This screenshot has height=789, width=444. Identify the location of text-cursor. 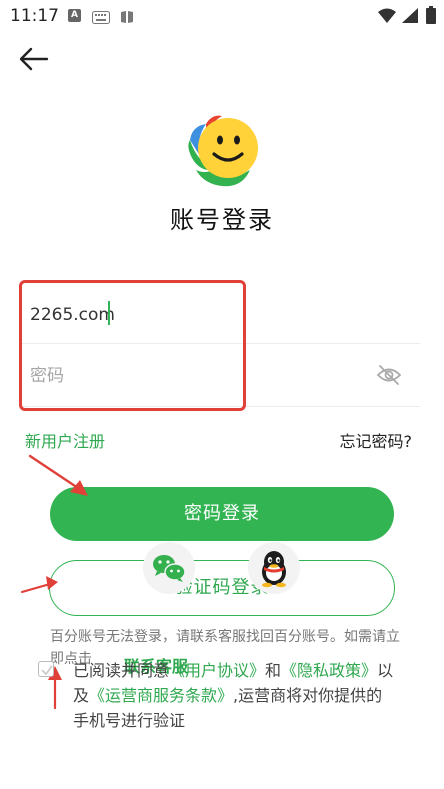
(109, 313).